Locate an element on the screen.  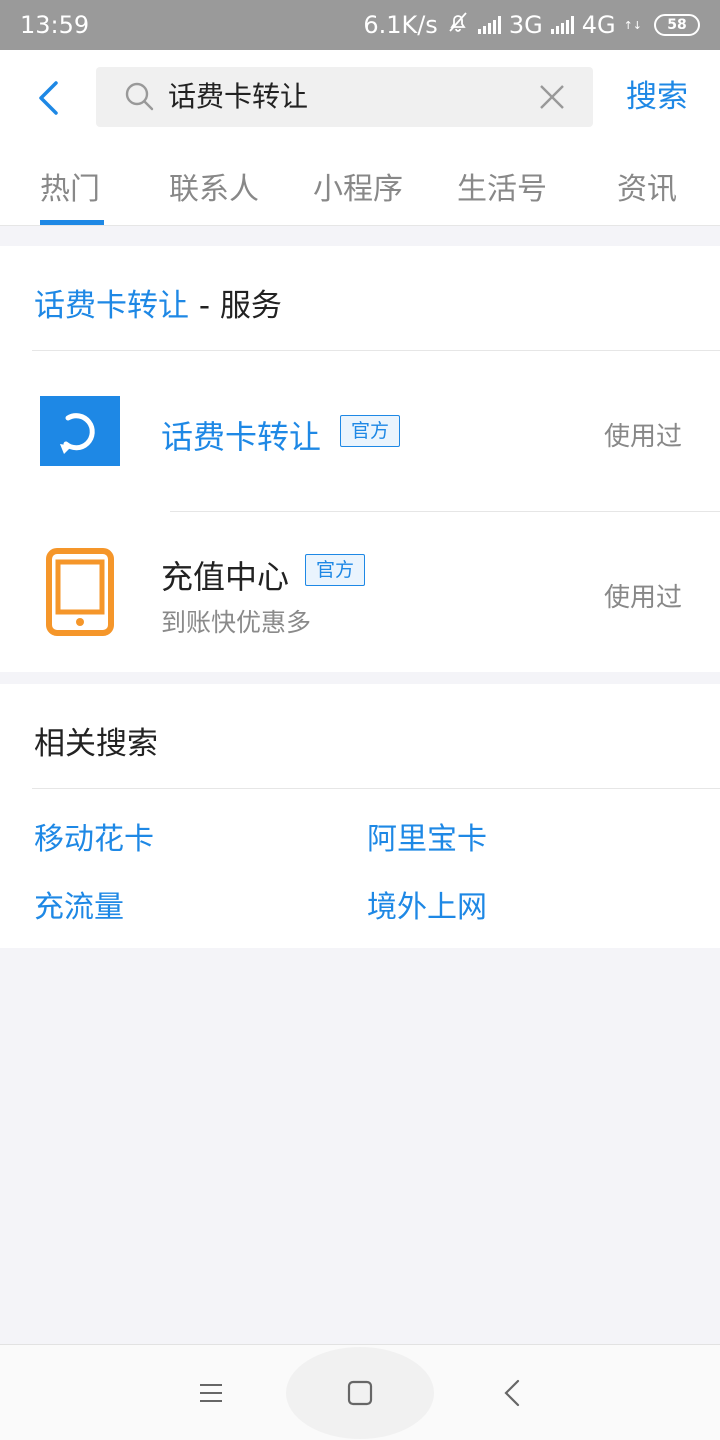
menu-button is located at coordinates (211, 1393).